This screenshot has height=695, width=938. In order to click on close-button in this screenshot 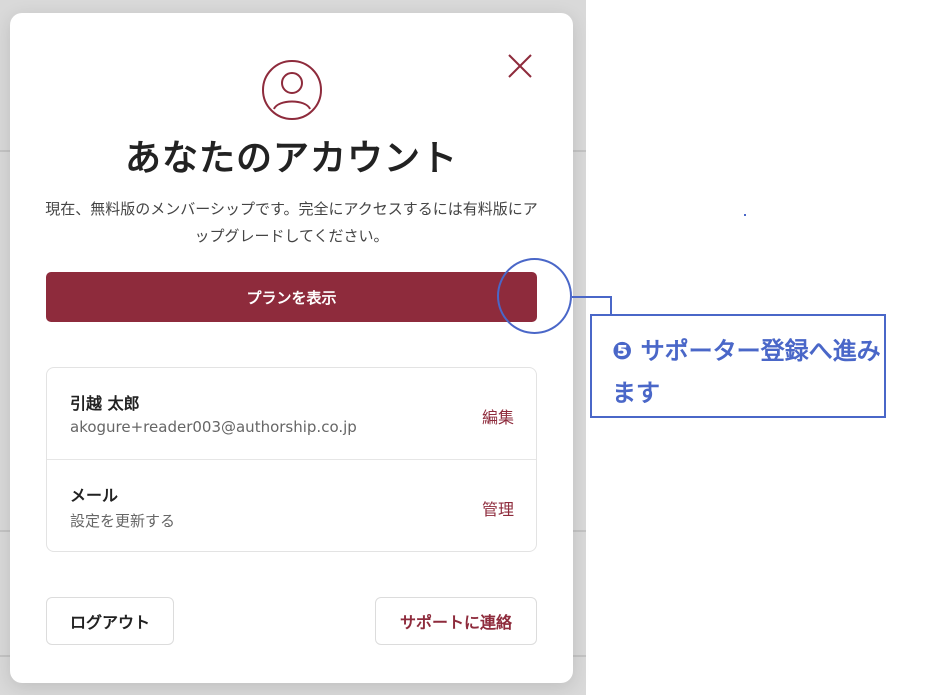, I will do `click(520, 66)`.